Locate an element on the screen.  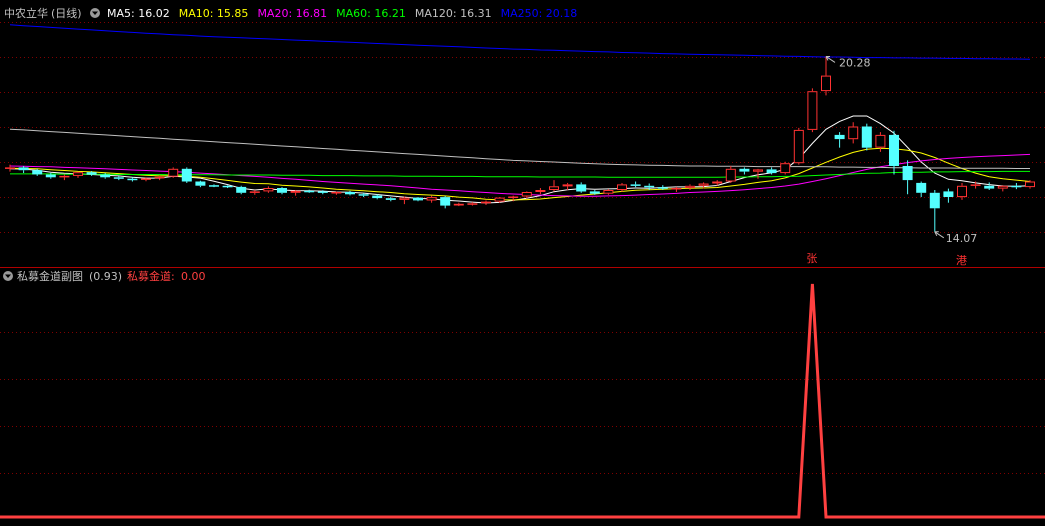
ma-legend-item: MA5: 16.02 is located at coordinates (138, 13).